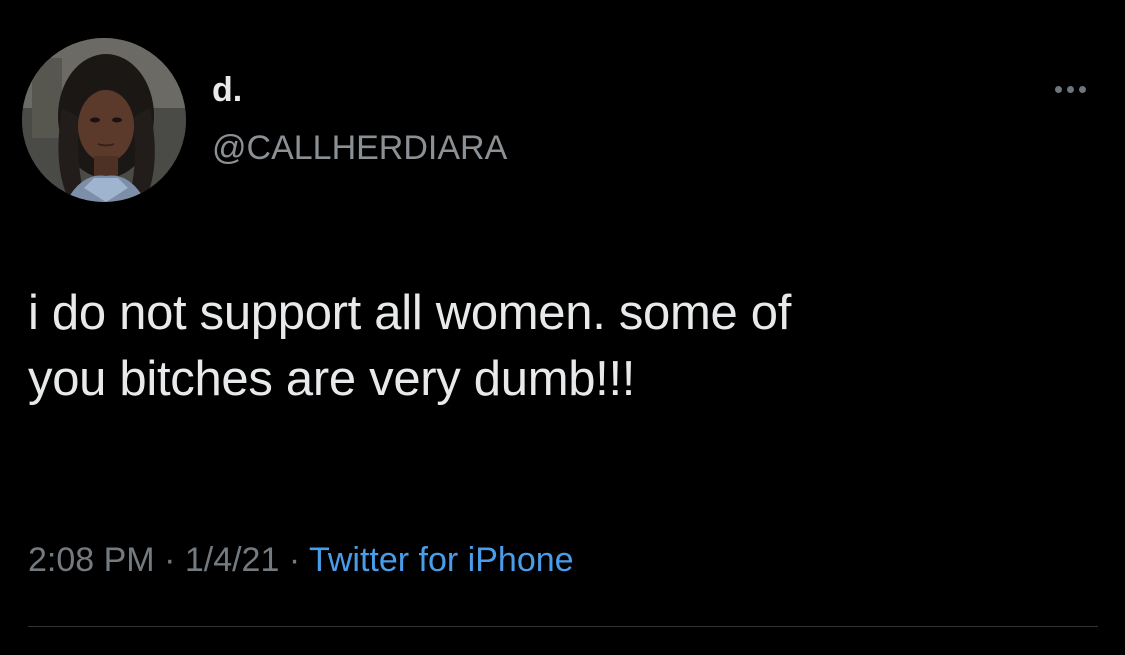  I want to click on tweet-meta: 2:08 PM · 1/4/21 · Twitter for iPhone, so click(301, 560).